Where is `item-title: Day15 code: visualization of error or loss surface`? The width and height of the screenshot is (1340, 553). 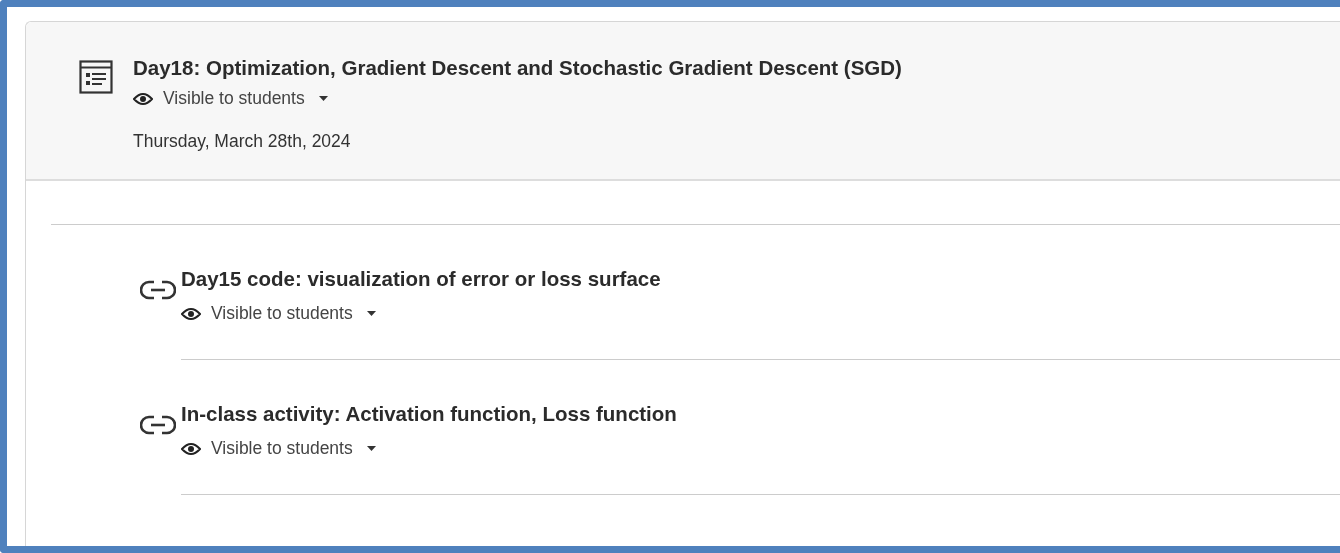
item-title: Day15 code: visualization of error or loss surface is located at coordinates (760, 279).